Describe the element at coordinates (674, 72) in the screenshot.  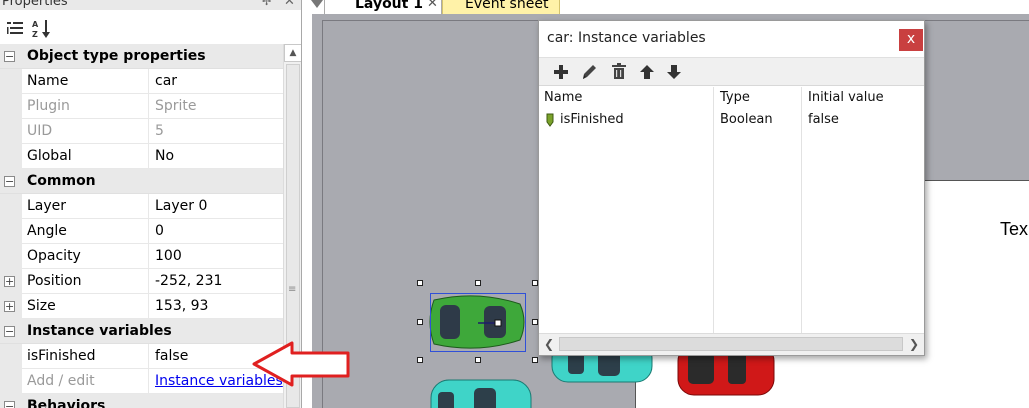
I see `move-down-icon` at that location.